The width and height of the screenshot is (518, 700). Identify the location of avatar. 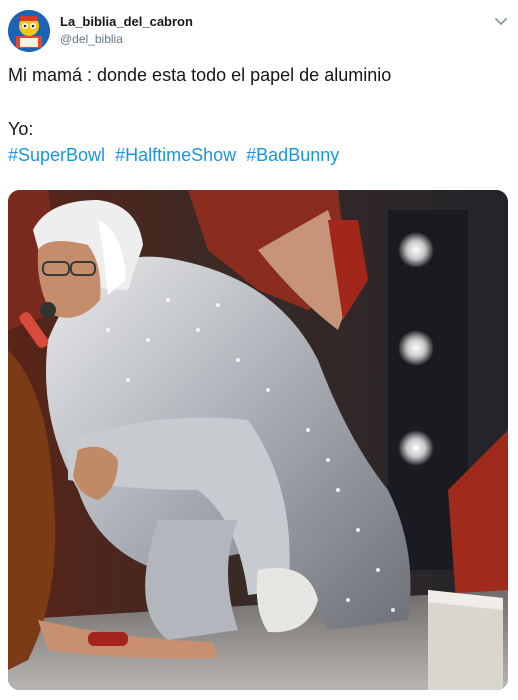
(29, 31).